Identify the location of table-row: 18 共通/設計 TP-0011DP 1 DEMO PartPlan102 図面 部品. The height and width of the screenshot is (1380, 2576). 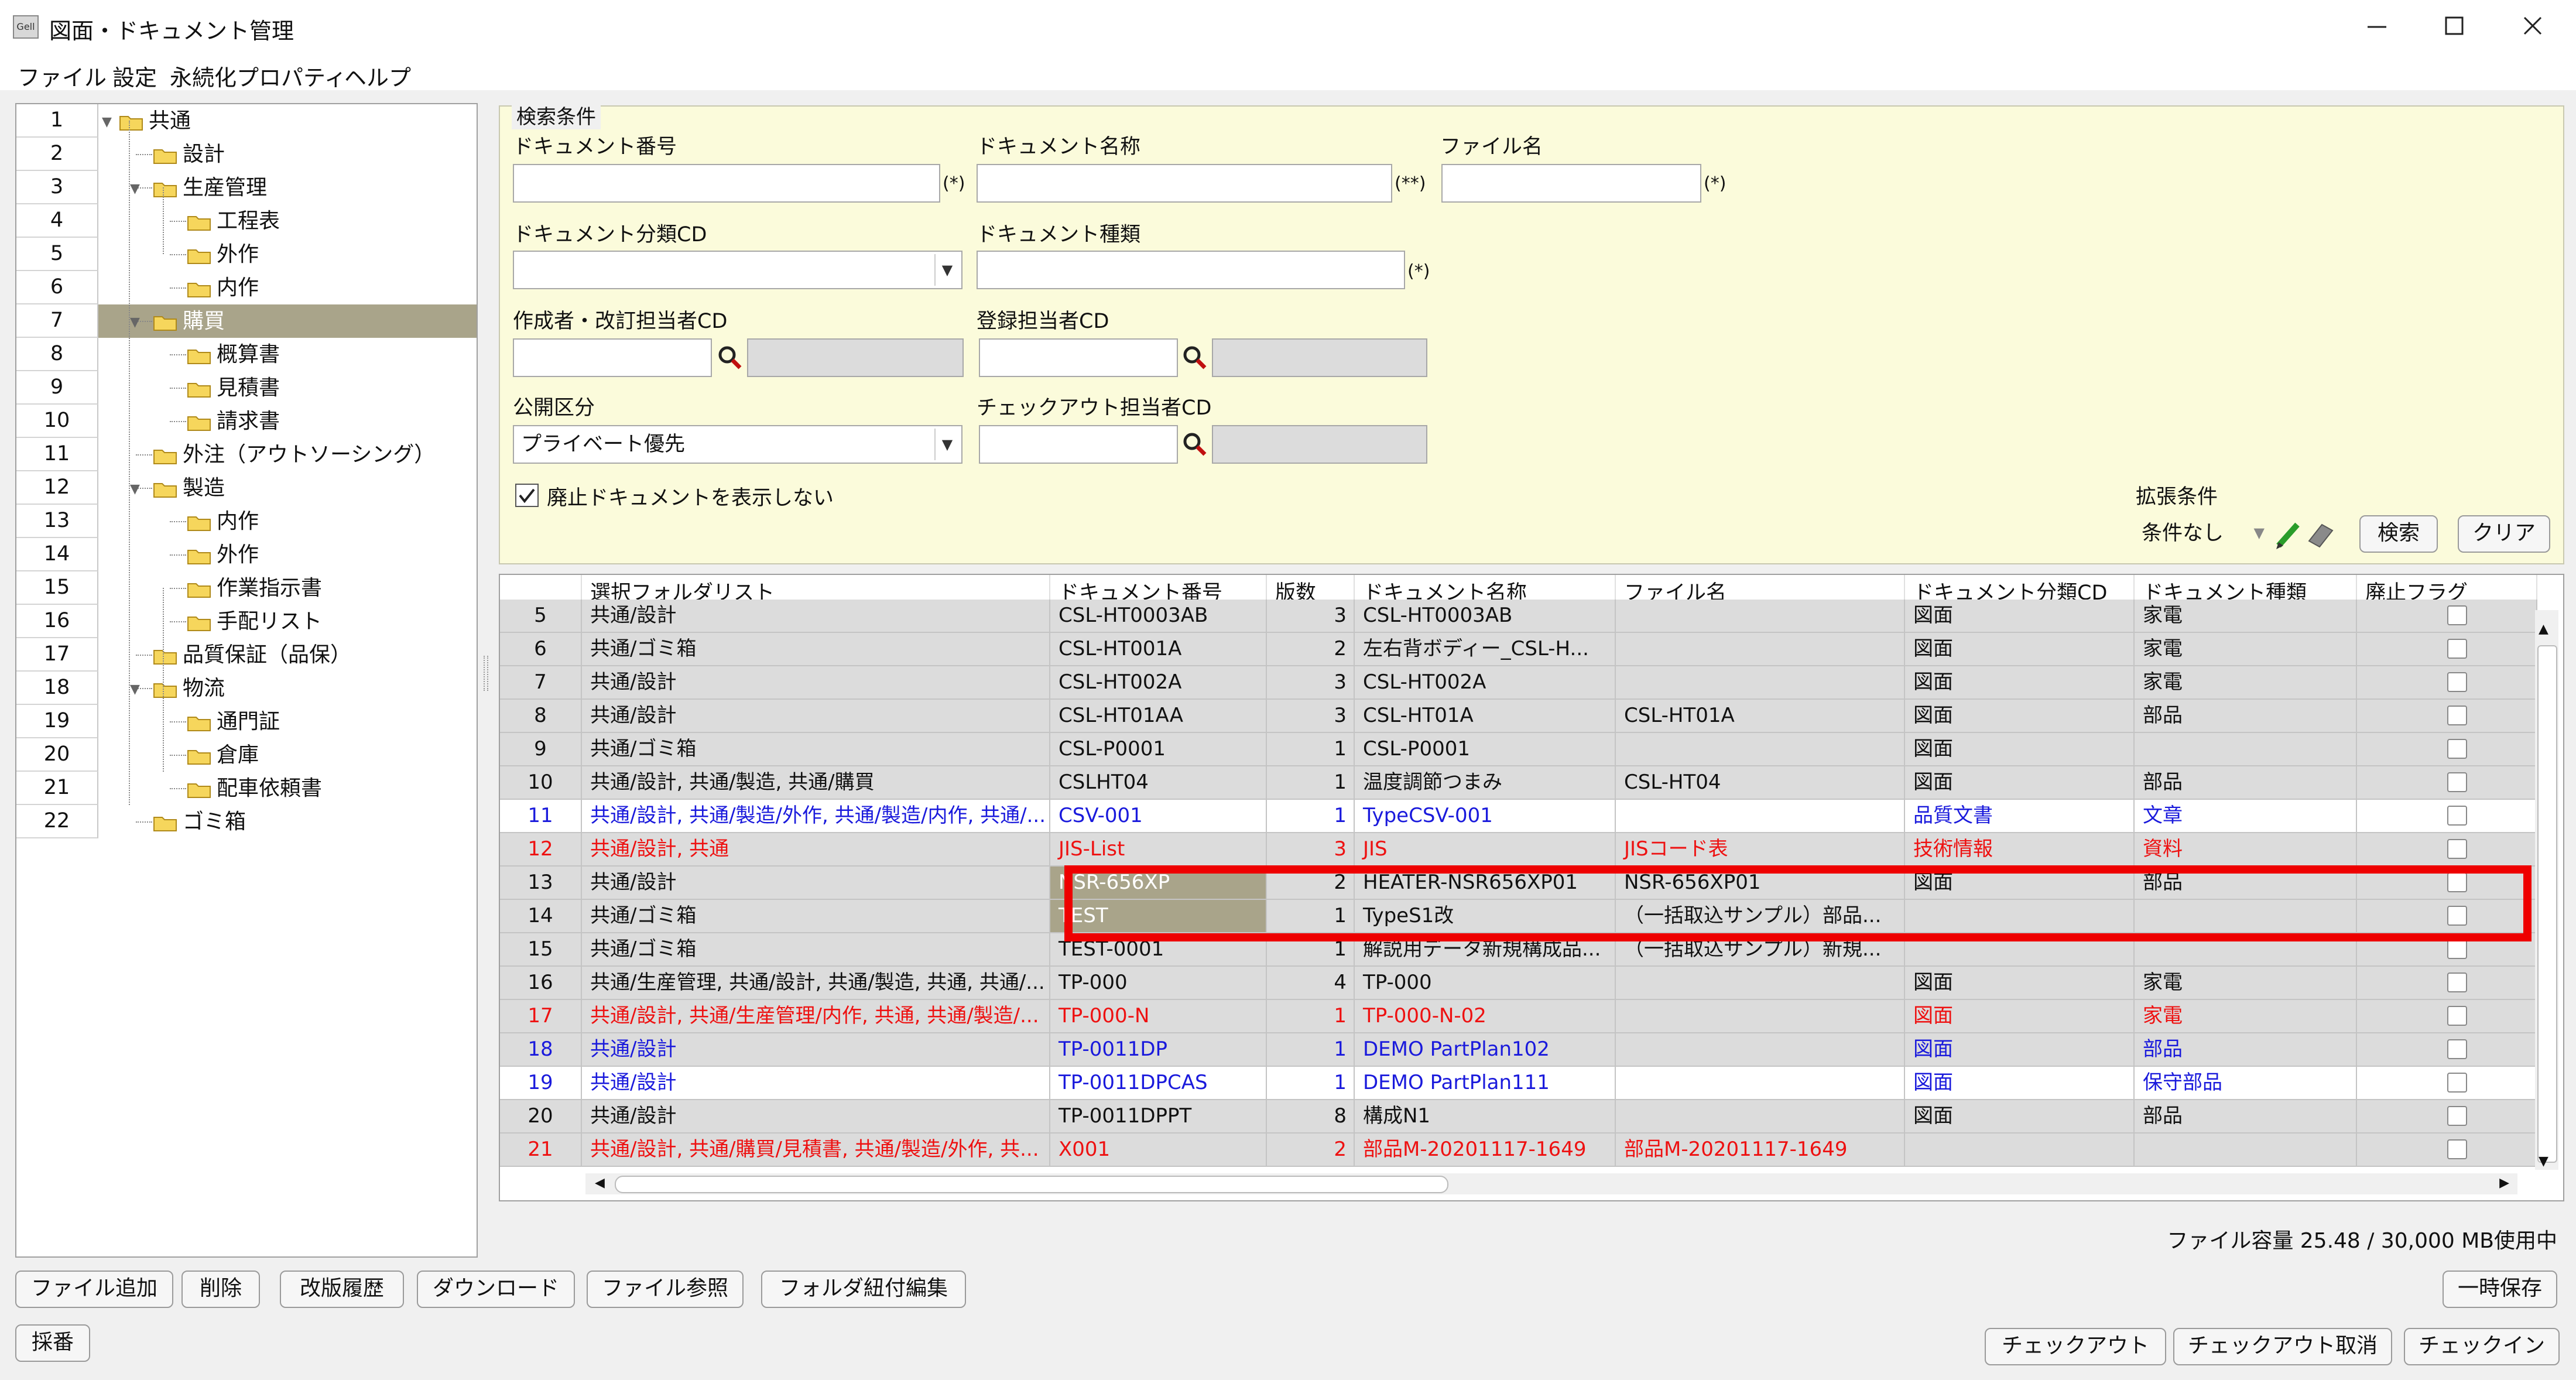
(1518, 1050).